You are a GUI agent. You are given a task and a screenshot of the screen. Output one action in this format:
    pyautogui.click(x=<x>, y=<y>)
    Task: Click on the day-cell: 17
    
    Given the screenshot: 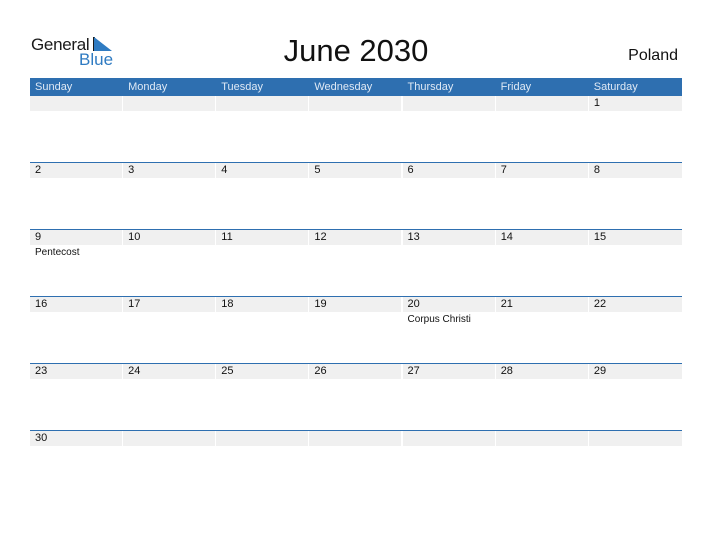 What is the action you would take?
    pyautogui.click(x=169, y=330)
    